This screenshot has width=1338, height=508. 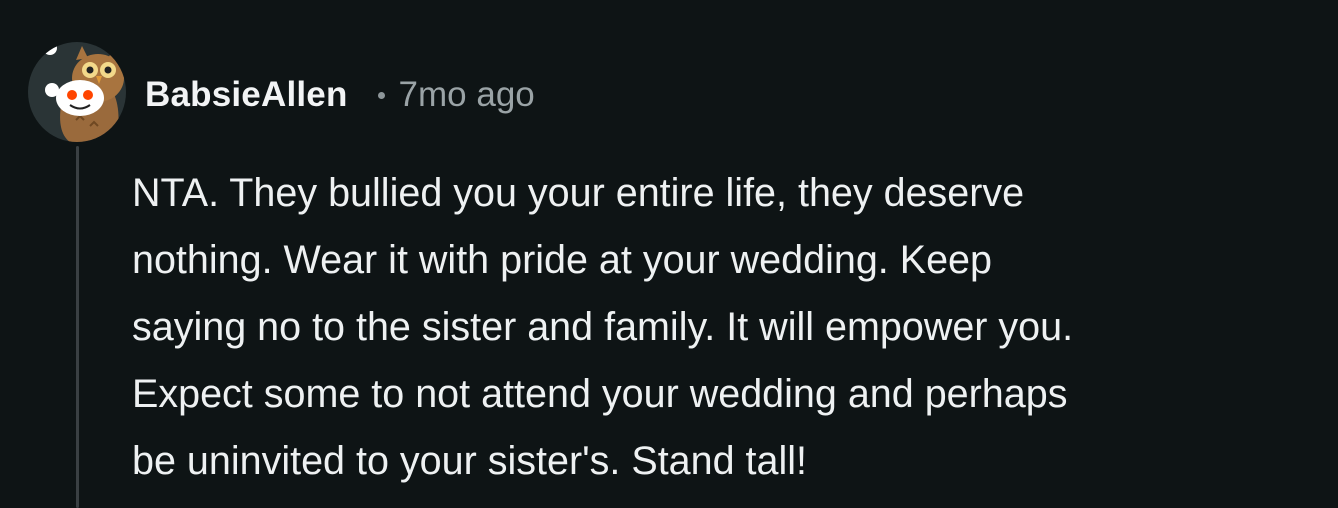 I want to click on separator-dot, so click(x=381, y=95).